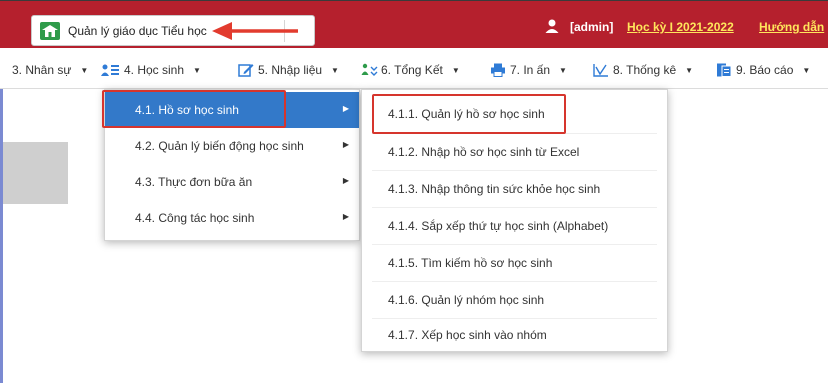  I want to click on submenu-item-label: 4.1.5. Tìm kiếm hồ sơ học sinh, so click(470, 263).